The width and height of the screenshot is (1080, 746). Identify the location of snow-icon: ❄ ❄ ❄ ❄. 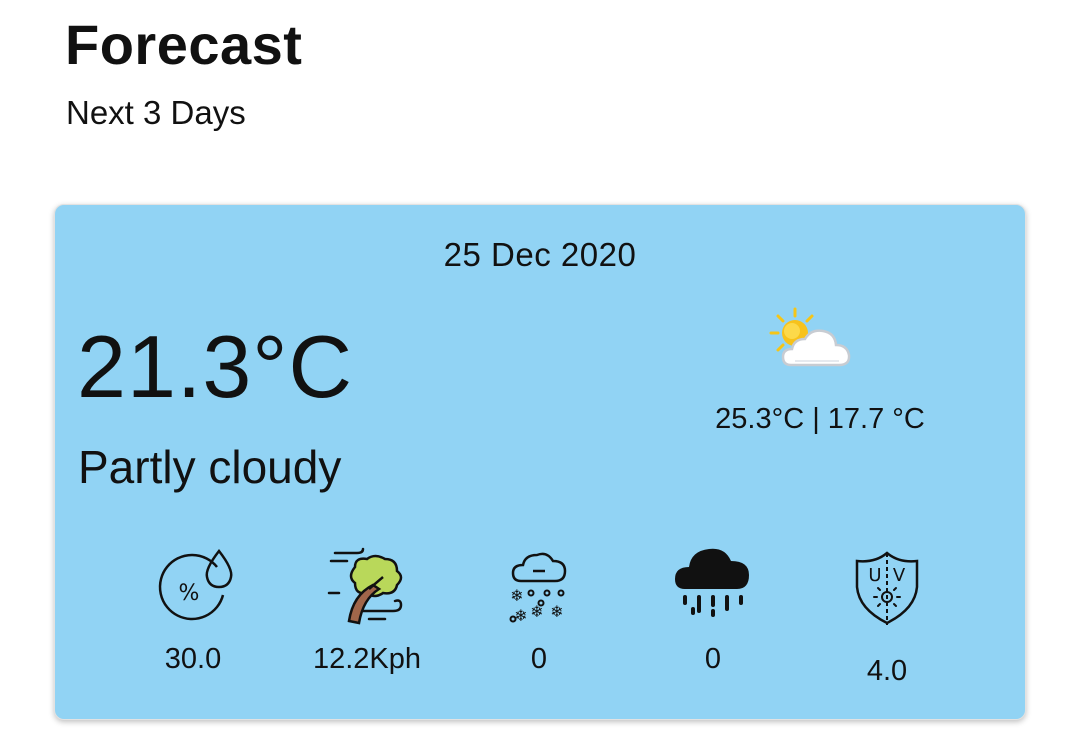
(538, 588).